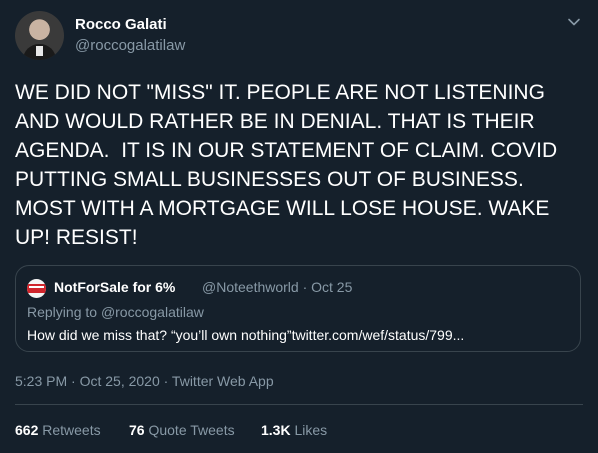  Describe the element at coordinates (277, 287) in the screenshot. I see `quoted-author-meta: @Noteethworld · Oct 25` at that location.